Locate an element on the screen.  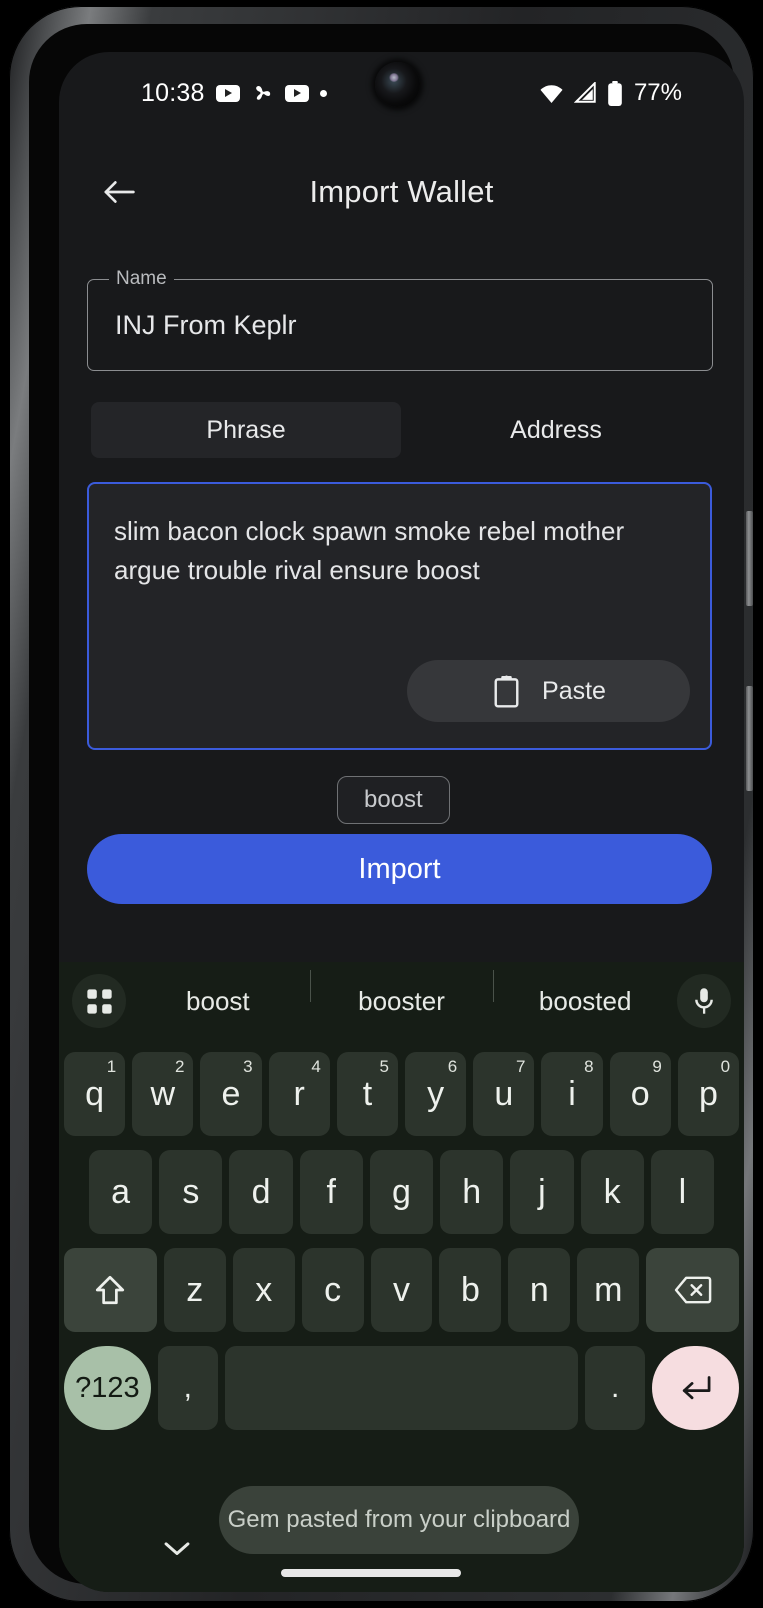
key-j: j is located at coordinates (542, 1192).